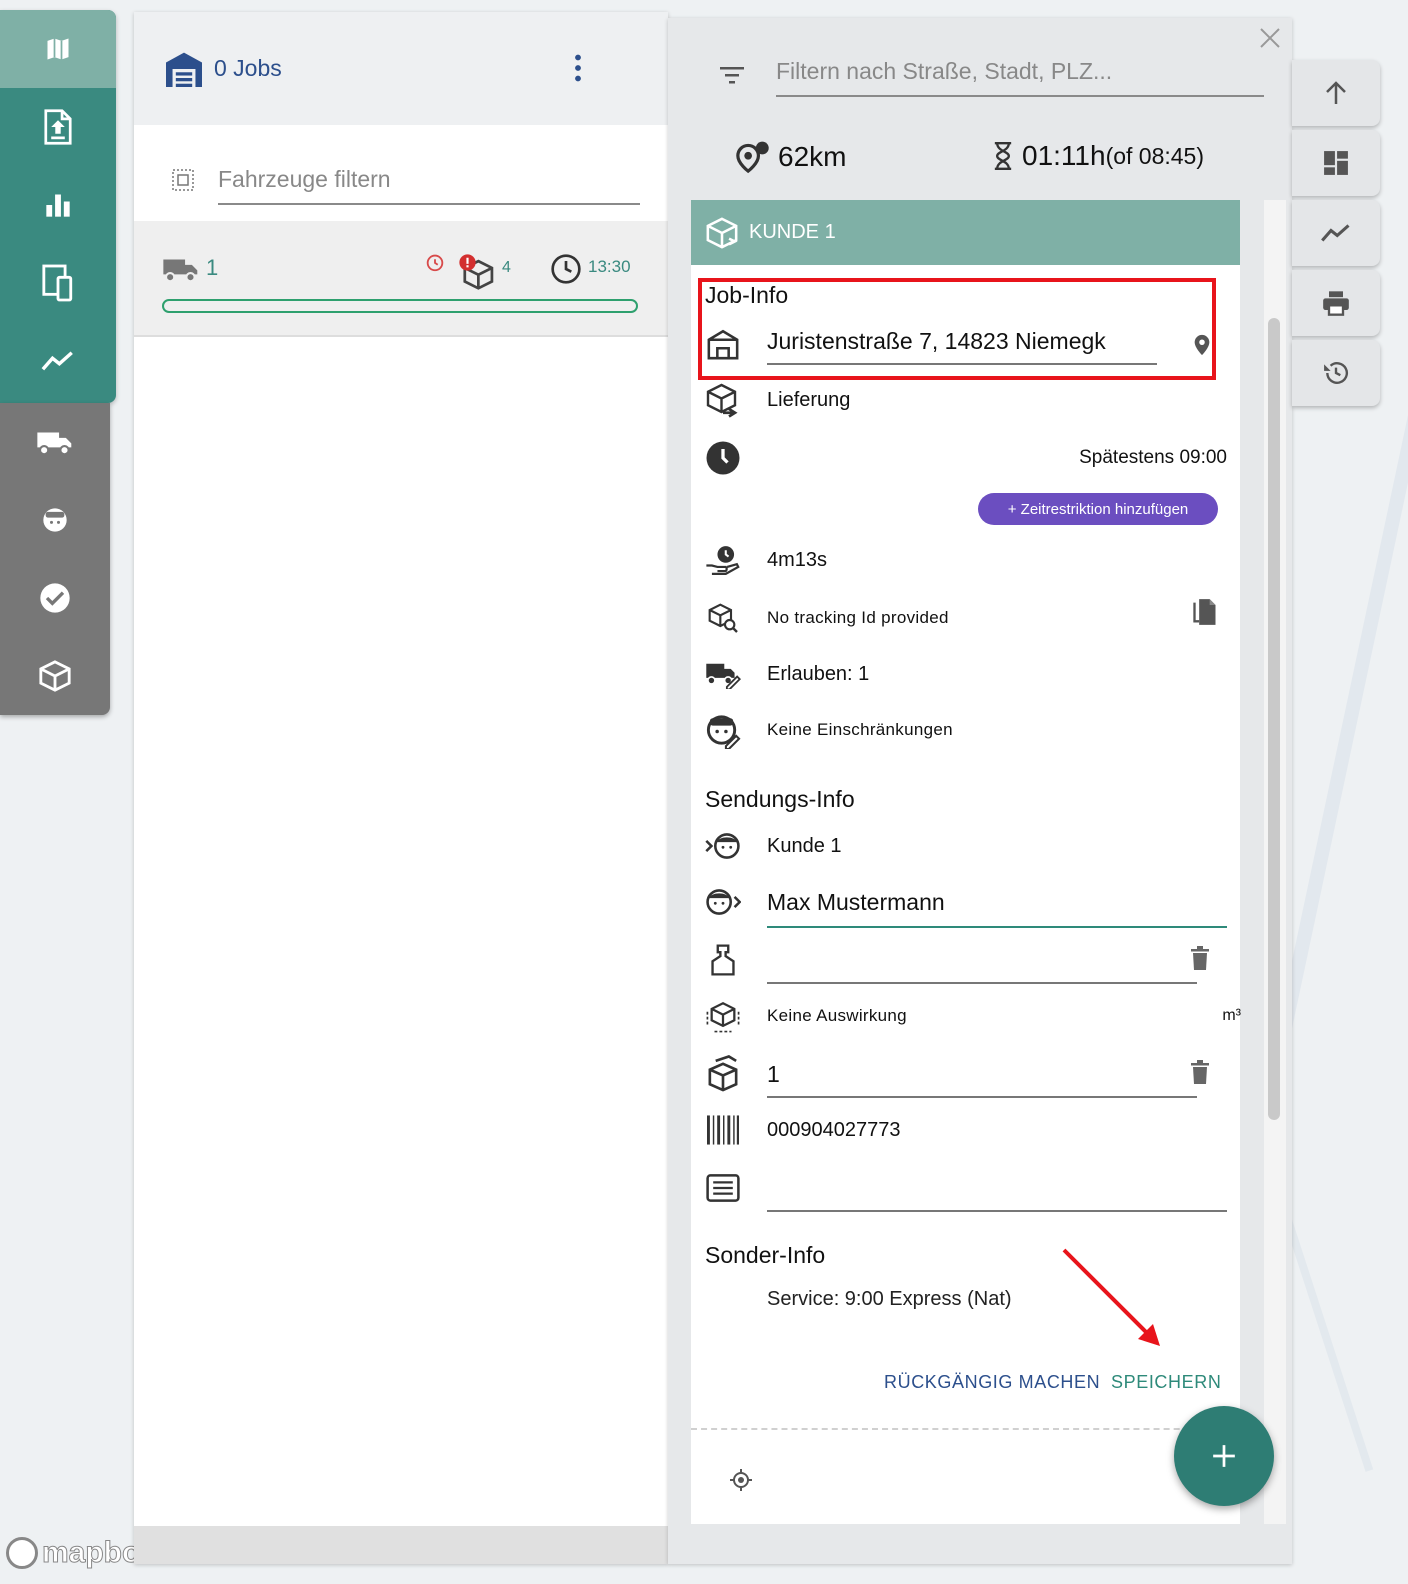 This screenshot has width=1408, height=1584. What do you see at coordinates (966, 1130) in the screenshot?
I see `barcode-row: 000904027773` at bounding box center [966, 1130].